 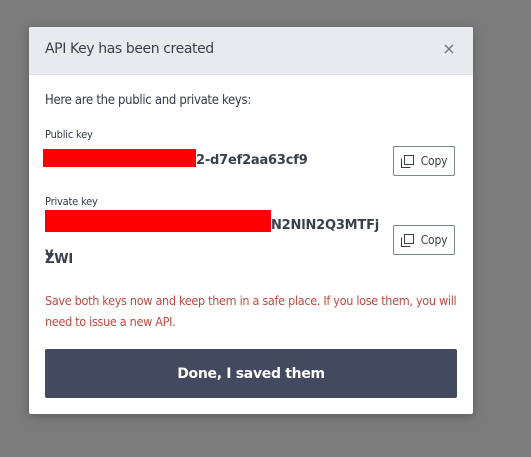 What do you see at coordinates (251, 373) in the screenshot?
I see `done-button: Done, I saved them` at bounding box center [251, 373].